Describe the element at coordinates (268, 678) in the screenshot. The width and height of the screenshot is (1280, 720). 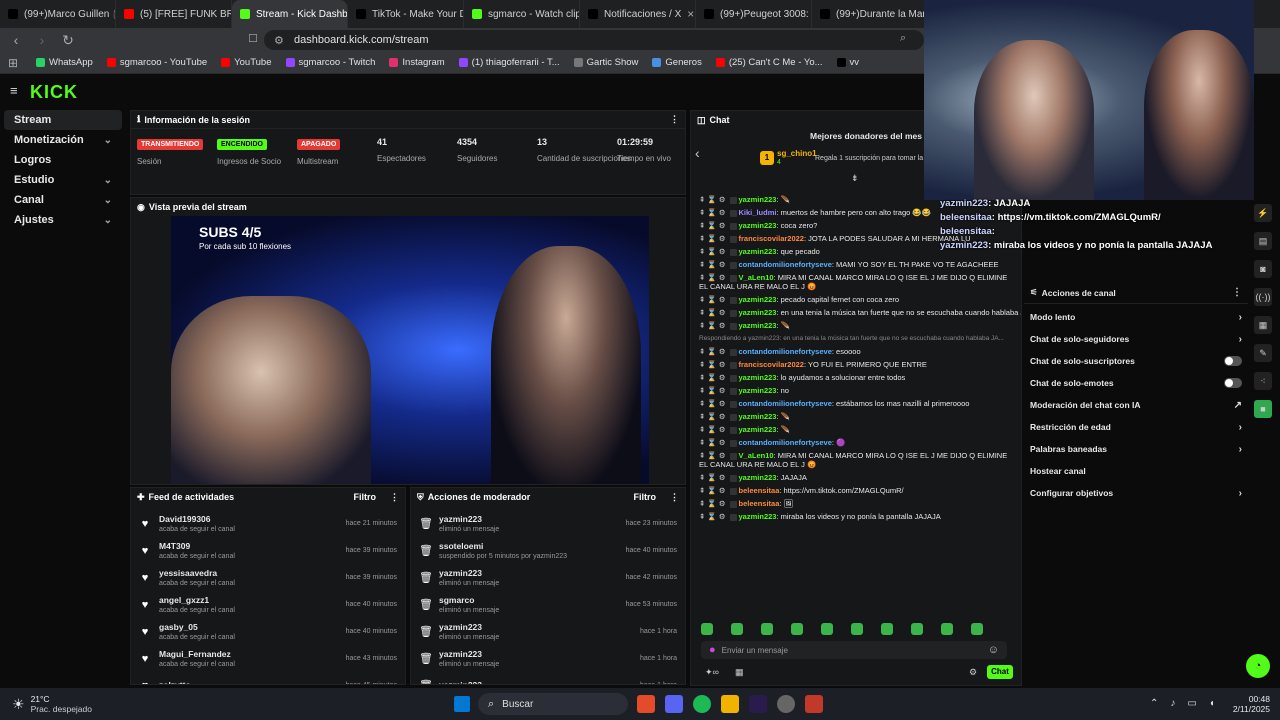
I see `list-item: ♥ zolzytto hace 45 minutos` at that location.